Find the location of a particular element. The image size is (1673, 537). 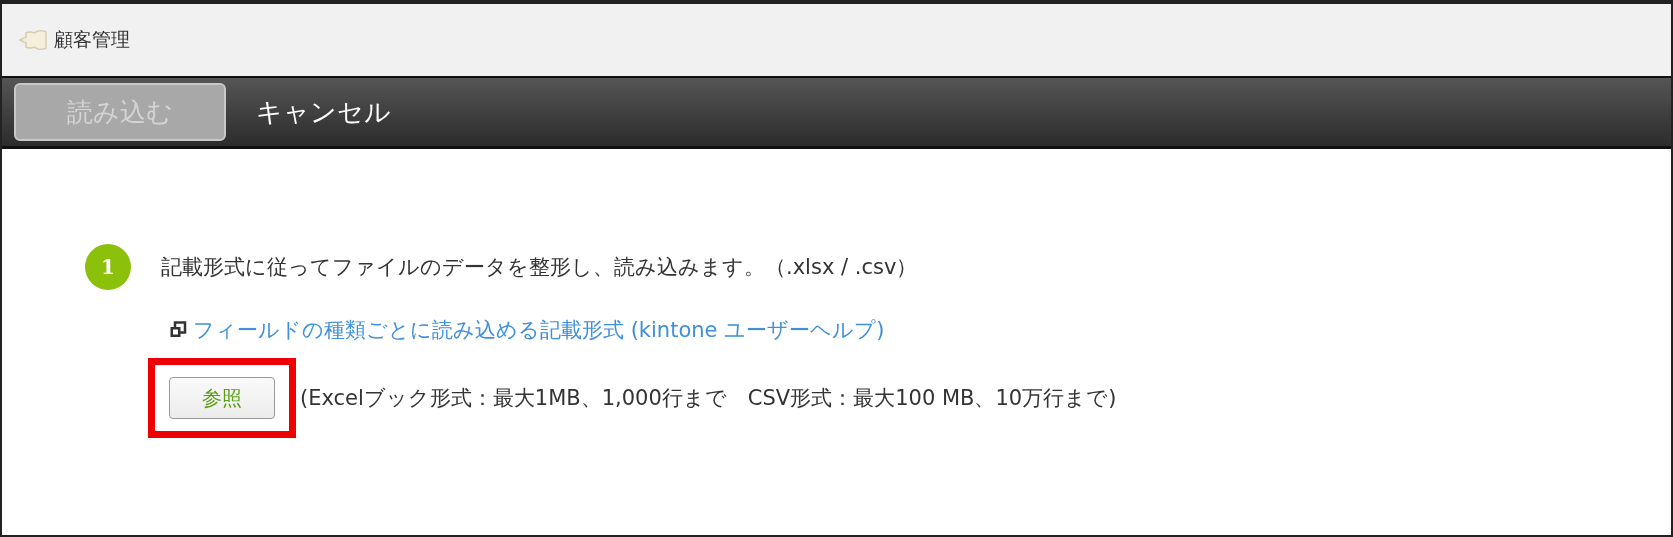

step-number: 1 is located at coordinates (108, 267).